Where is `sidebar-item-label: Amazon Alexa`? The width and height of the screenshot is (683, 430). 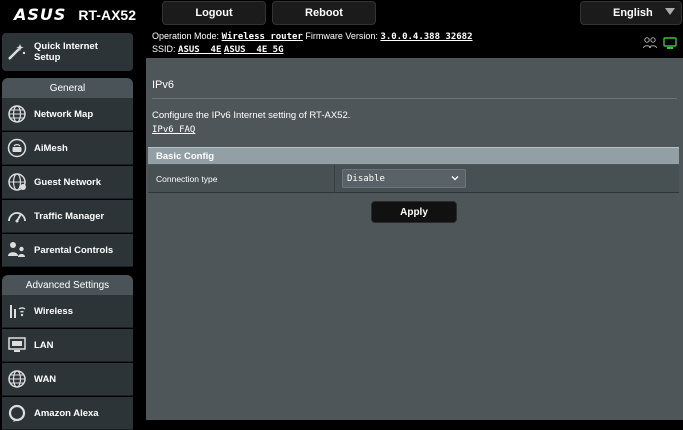 sidebar-item-label: Amazon Alexa is located at coordinates (66, 413).